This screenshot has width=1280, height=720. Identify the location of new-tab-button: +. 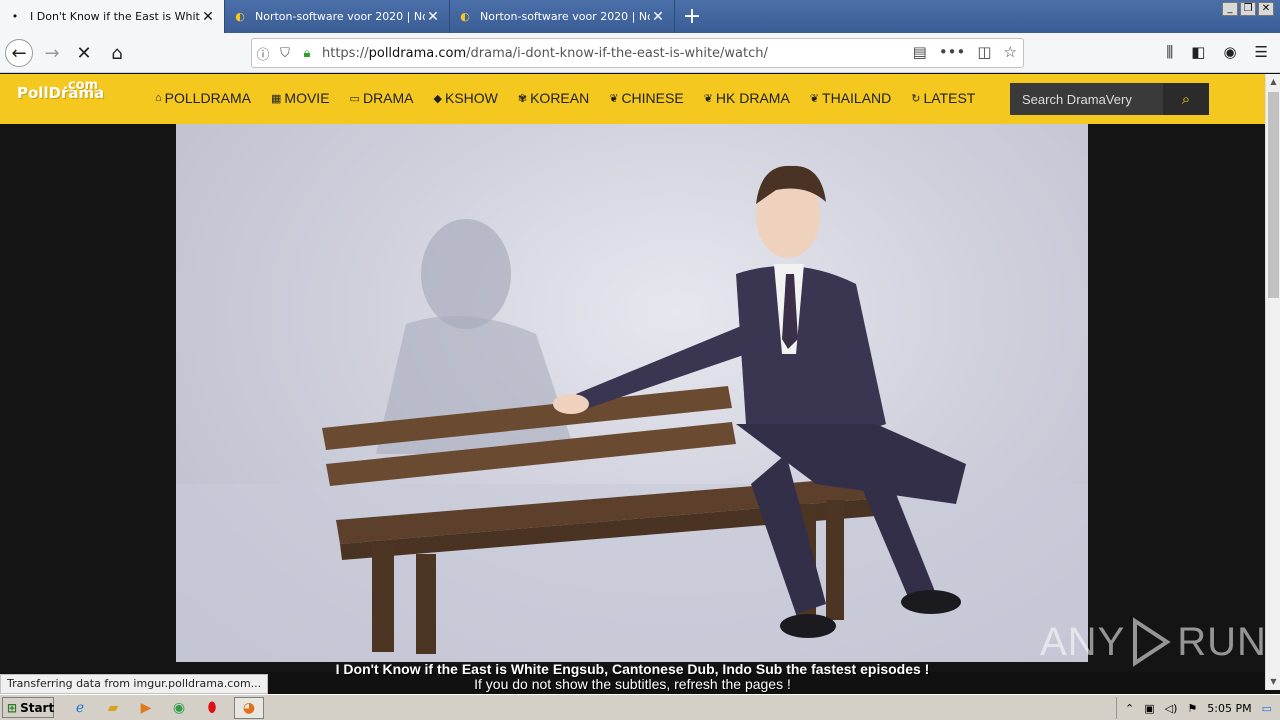
(692, 16).